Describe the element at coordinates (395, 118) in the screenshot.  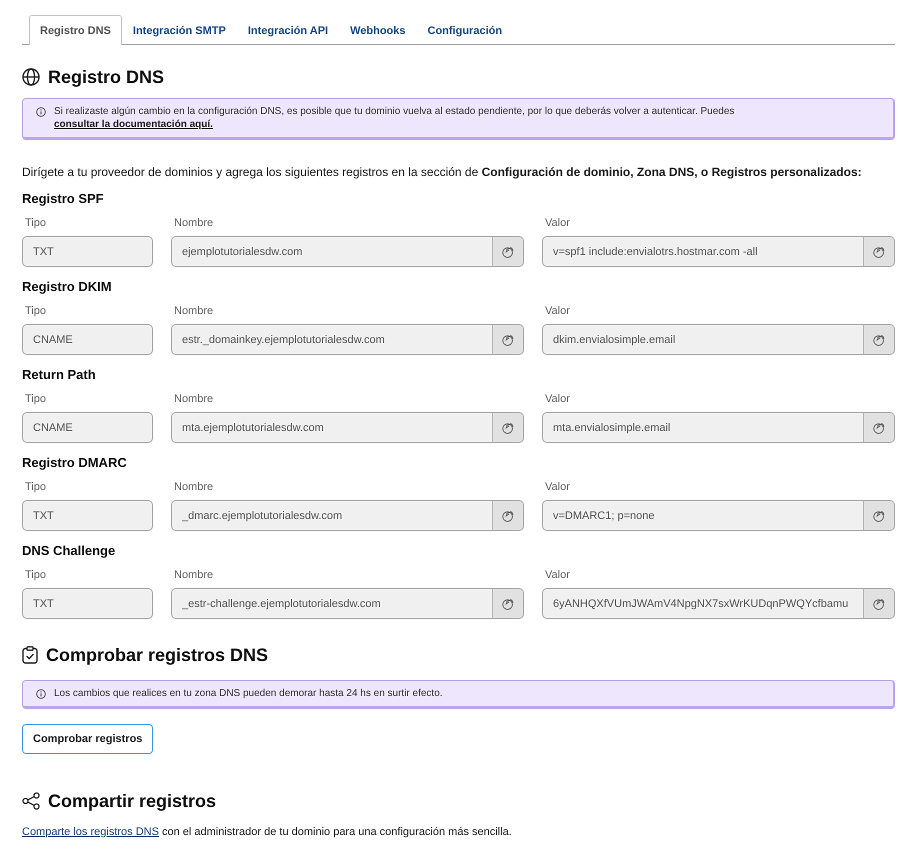
I see `alert-text: Si realizaste algún cambio en la configuración DNS, es posible que tu dominio vuelva al estado pendiente, por lo que deberás volver a autenticar. Puedes consultar la documentación aquí.` at that location.